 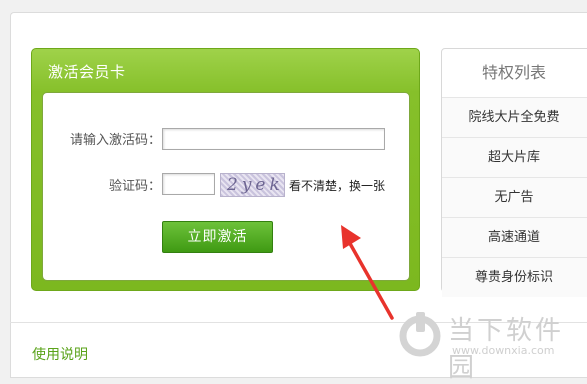 I want to click on watermark: 当下软件园 www.downxia.com, so click(x=492, y=345).